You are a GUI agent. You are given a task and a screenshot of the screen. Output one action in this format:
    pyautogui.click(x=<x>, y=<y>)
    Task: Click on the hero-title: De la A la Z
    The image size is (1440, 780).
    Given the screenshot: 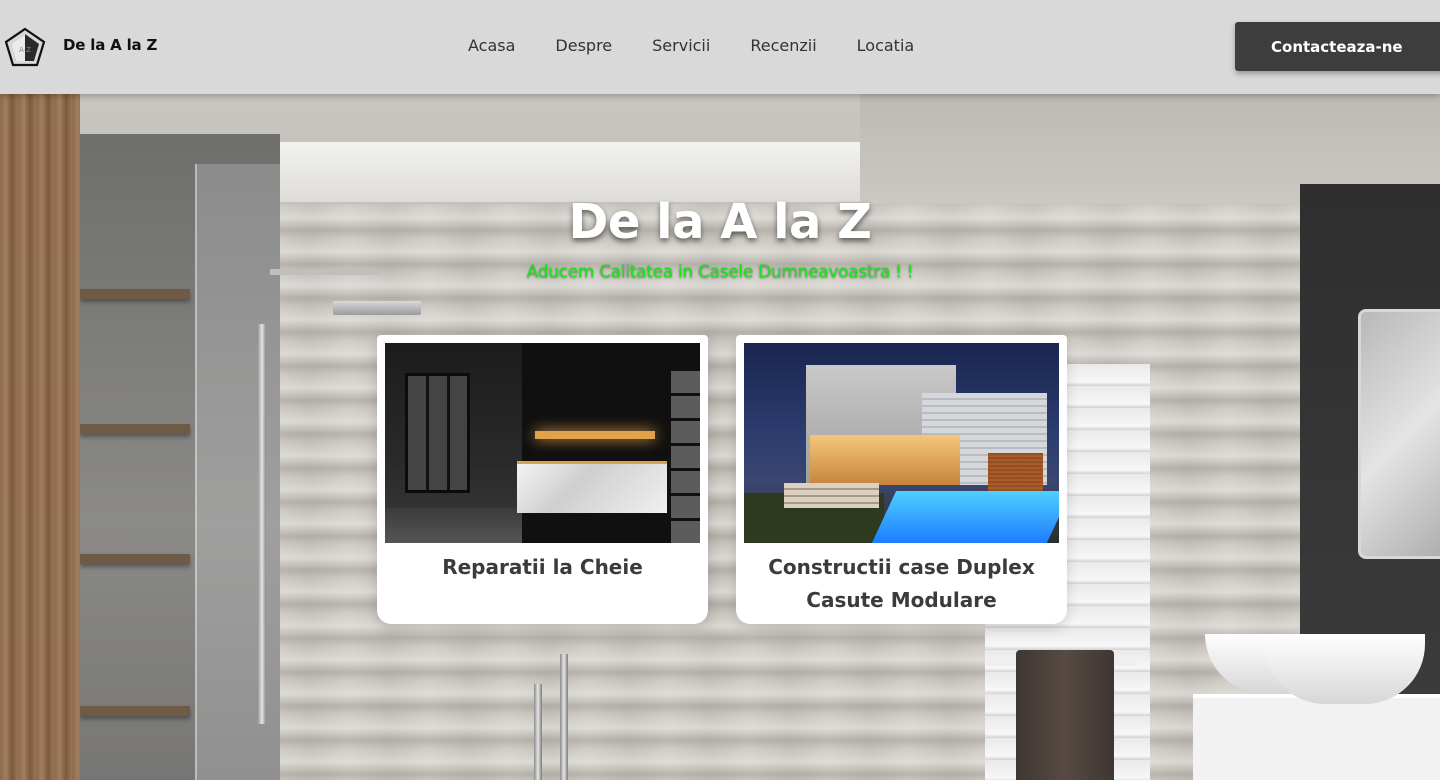 What is the action you would take?
    pyautogui.click(x=720, y=222)
    